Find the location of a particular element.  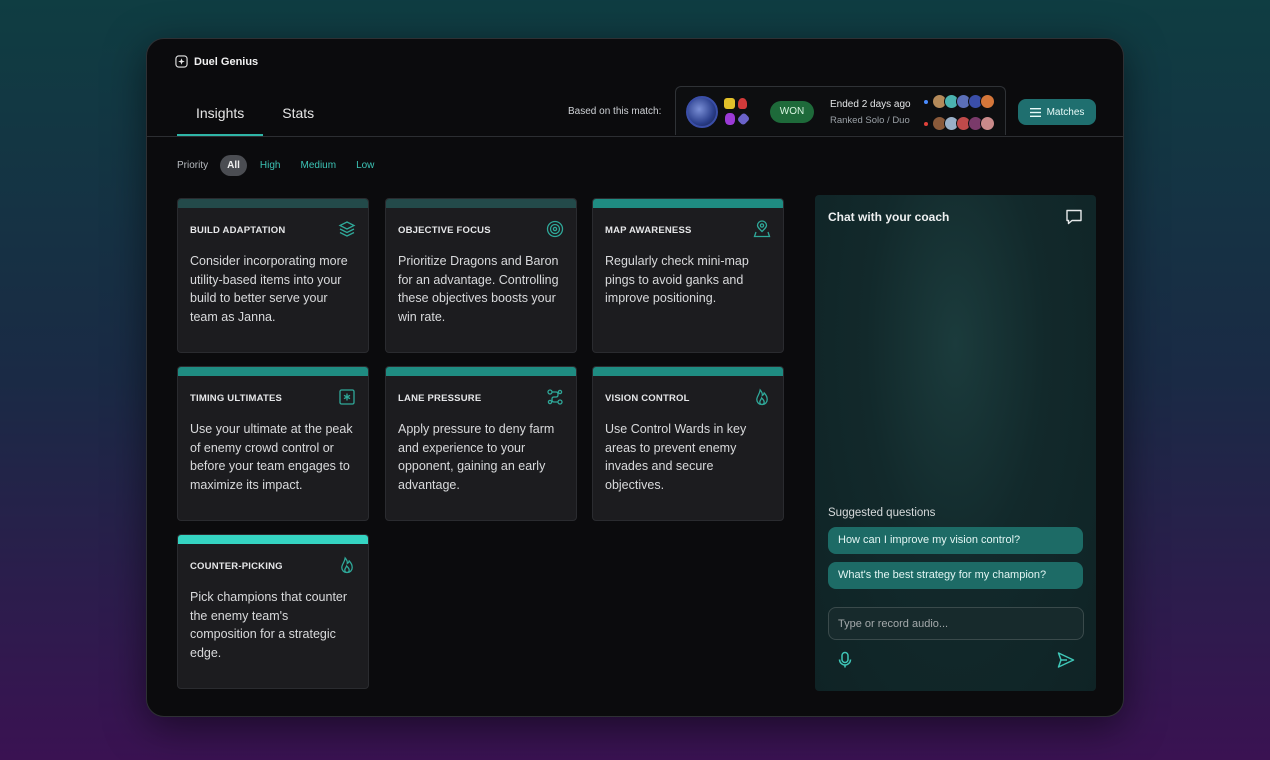

priority-label: Priority is located at coordinates (193, 165).